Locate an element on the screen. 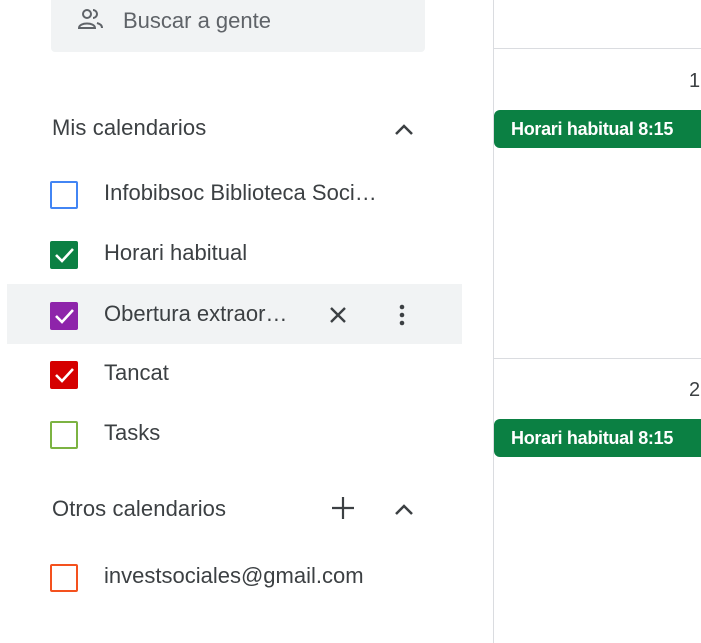  calendar-item-investsociales: investsociales@gmail.com is located at coordinates (231, 576).